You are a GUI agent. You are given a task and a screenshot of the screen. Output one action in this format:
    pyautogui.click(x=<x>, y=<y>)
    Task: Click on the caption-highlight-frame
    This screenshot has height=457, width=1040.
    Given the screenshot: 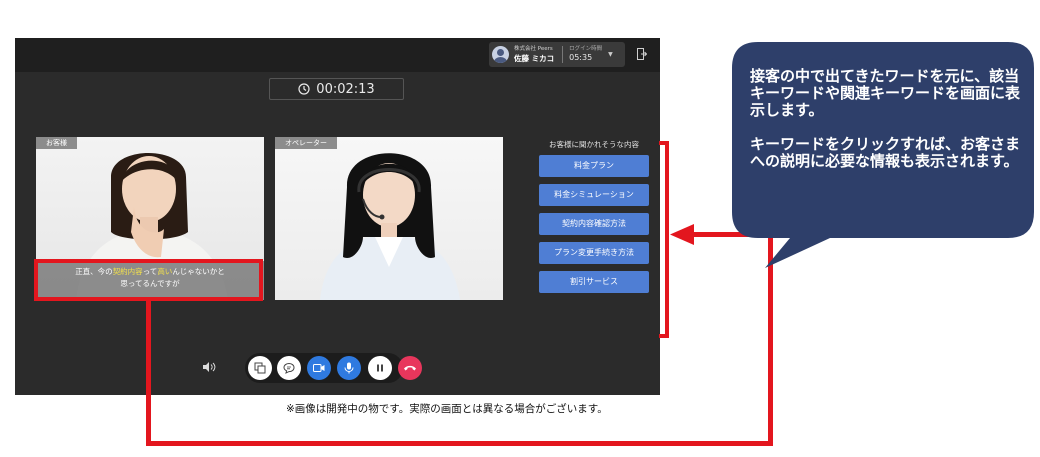 What is the action you would take?
    pyautogui.click(x=148, y=280)
    